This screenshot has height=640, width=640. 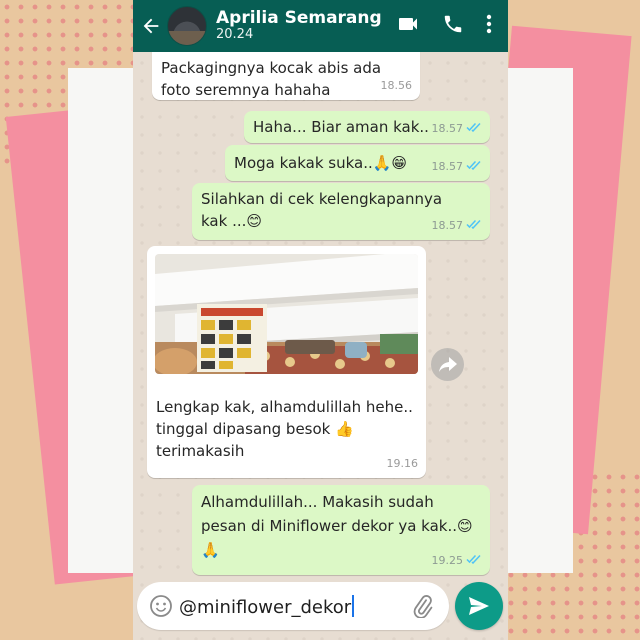 I want to click on message-bubble-outgoing: Haha... Biar aman kak.. 18.57, so click(x=367, y=127).